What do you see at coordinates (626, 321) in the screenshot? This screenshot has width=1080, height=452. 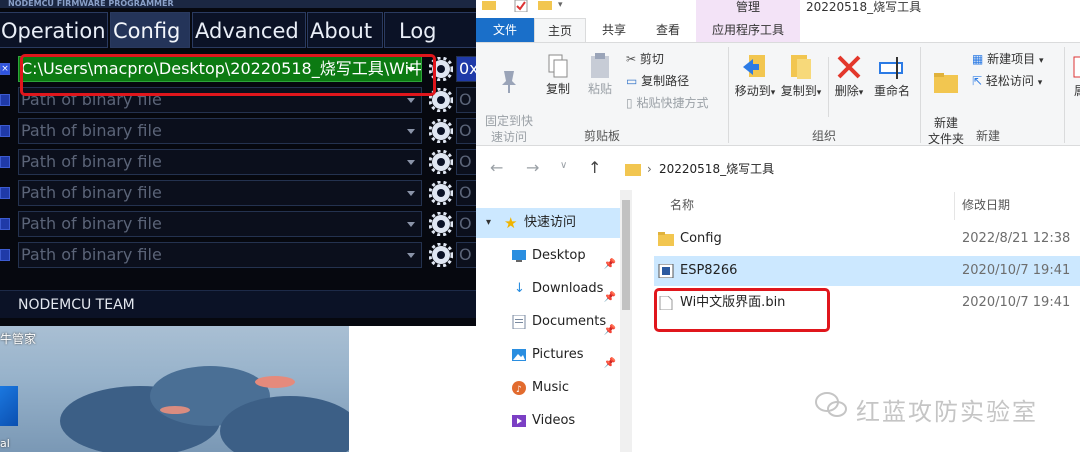 I see `nav-pane-scrollbar` at bounding box center [626, 321].